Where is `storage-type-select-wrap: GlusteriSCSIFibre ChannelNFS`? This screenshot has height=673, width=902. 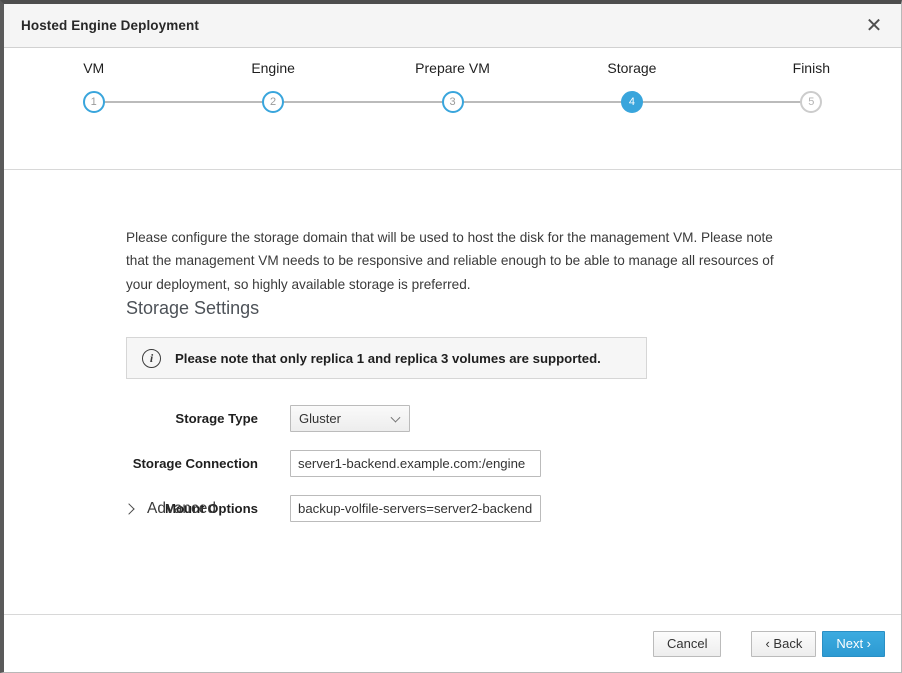
storage-type-select-wrap: GlusteriSCSIFibre ChannelNFS is located at coordinates (350, 418).